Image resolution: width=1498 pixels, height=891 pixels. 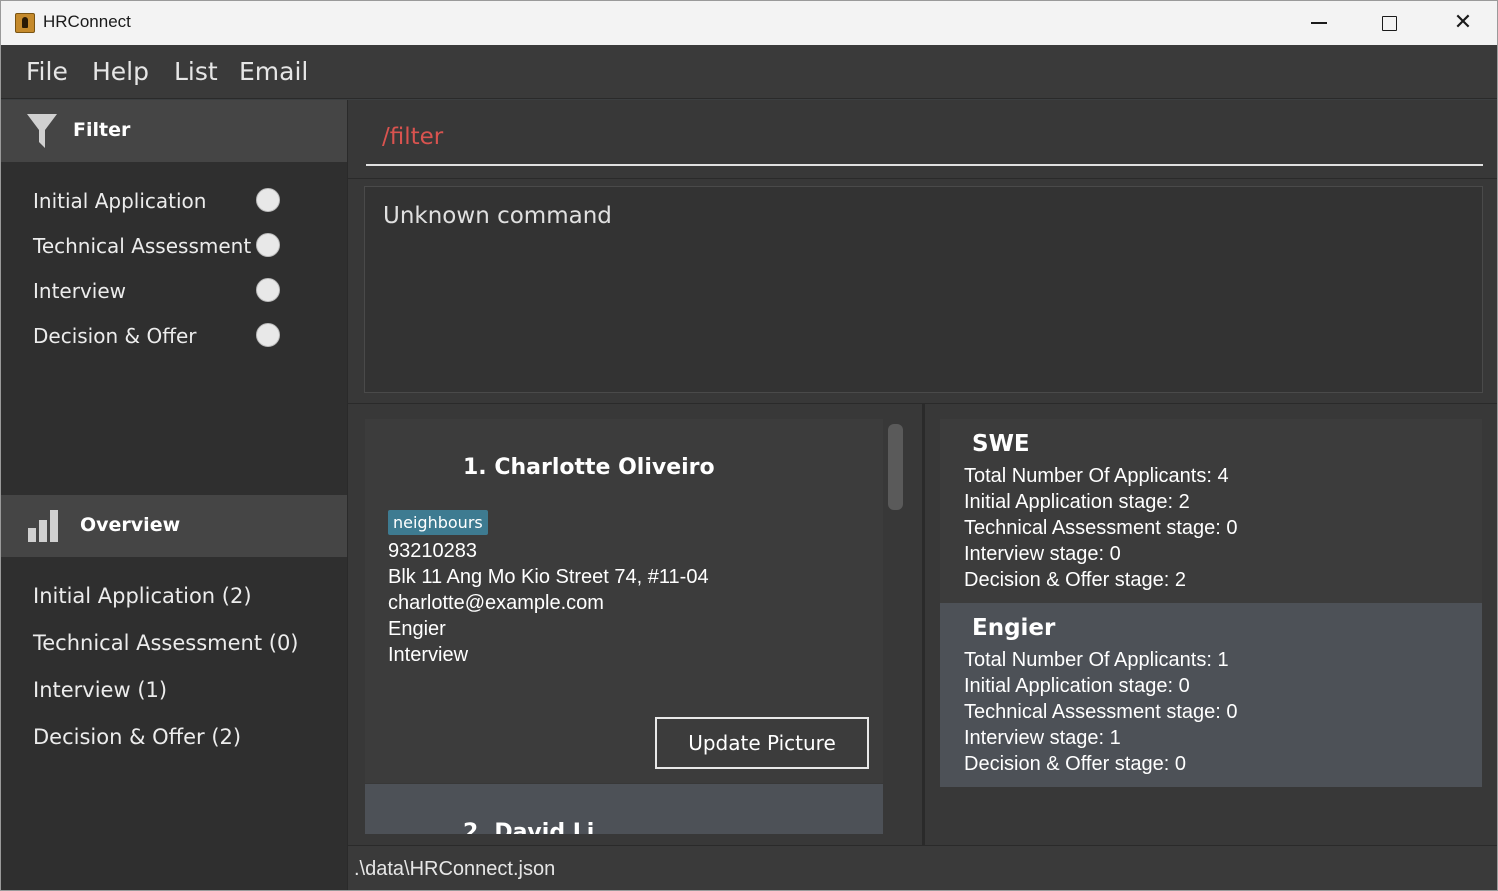 What do you see at coordinates (166, 643) in the screenshot?
I see `overview-technical-assessment: Technical Assessment (0)` at bounding box center [166, 643].